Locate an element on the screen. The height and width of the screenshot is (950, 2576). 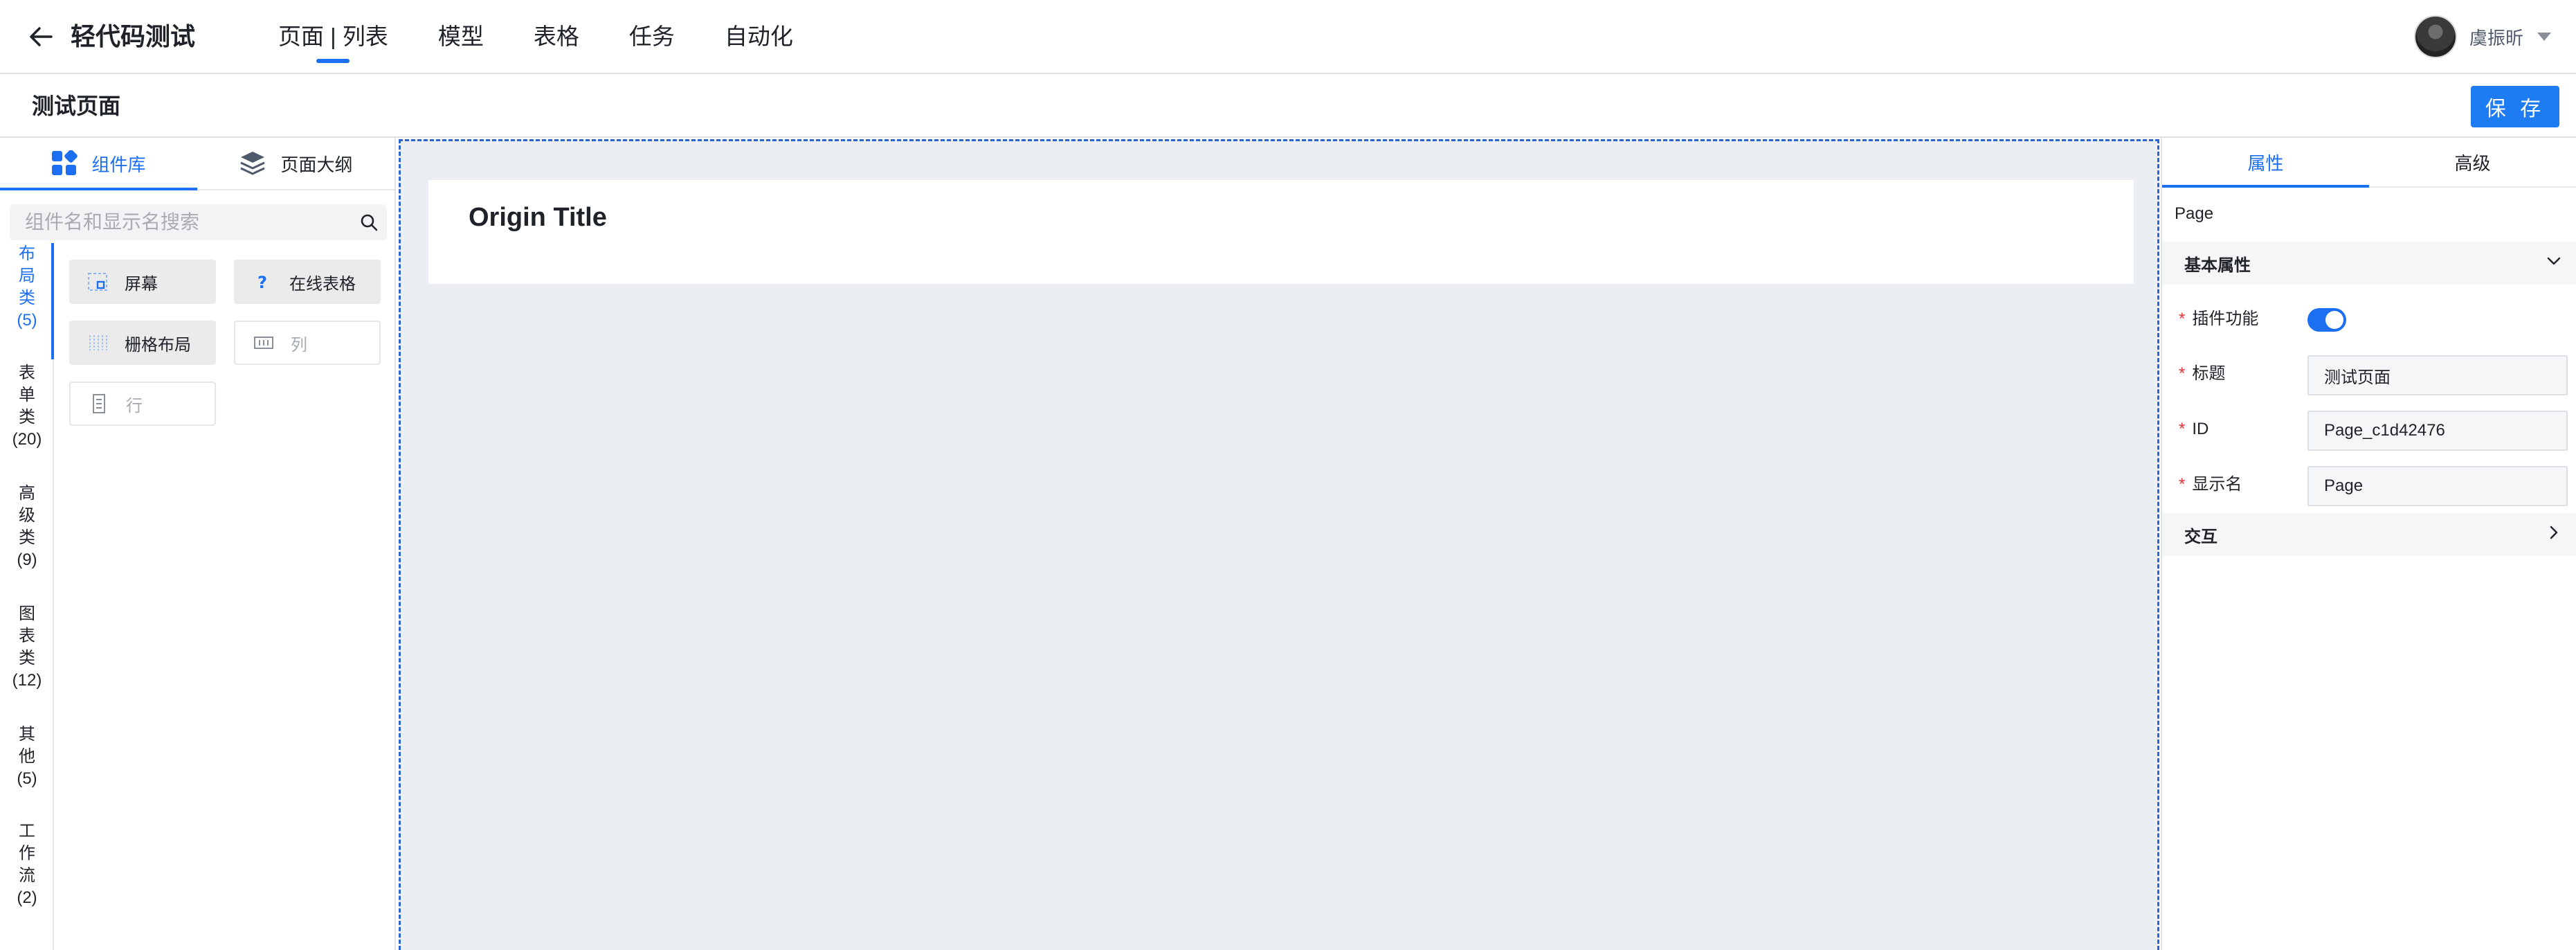
back-arrow-icon is located at coordinates (41, 37).